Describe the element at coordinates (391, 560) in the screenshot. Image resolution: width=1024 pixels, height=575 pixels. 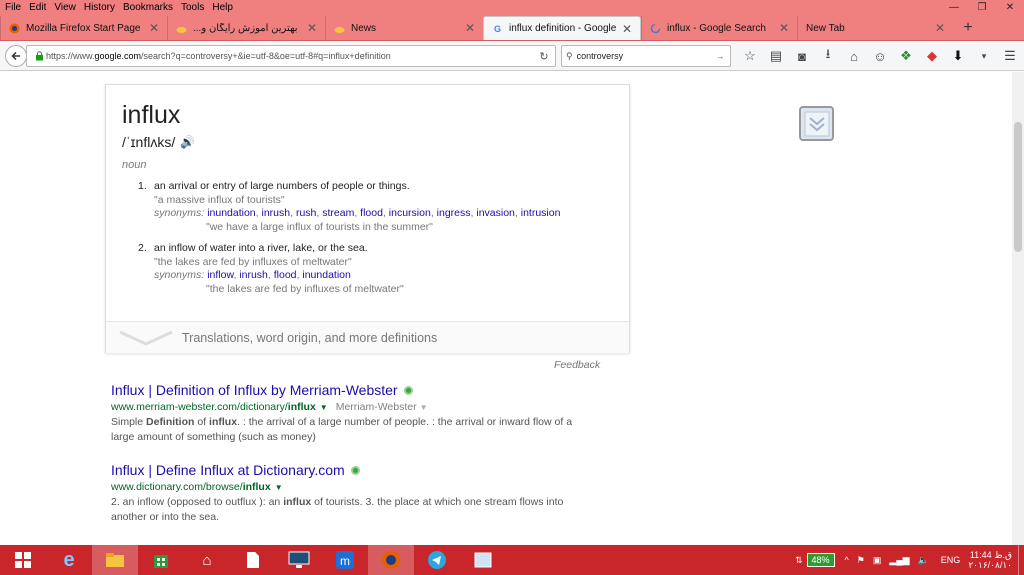
I see `firefox-taskbar-icon` at that location.